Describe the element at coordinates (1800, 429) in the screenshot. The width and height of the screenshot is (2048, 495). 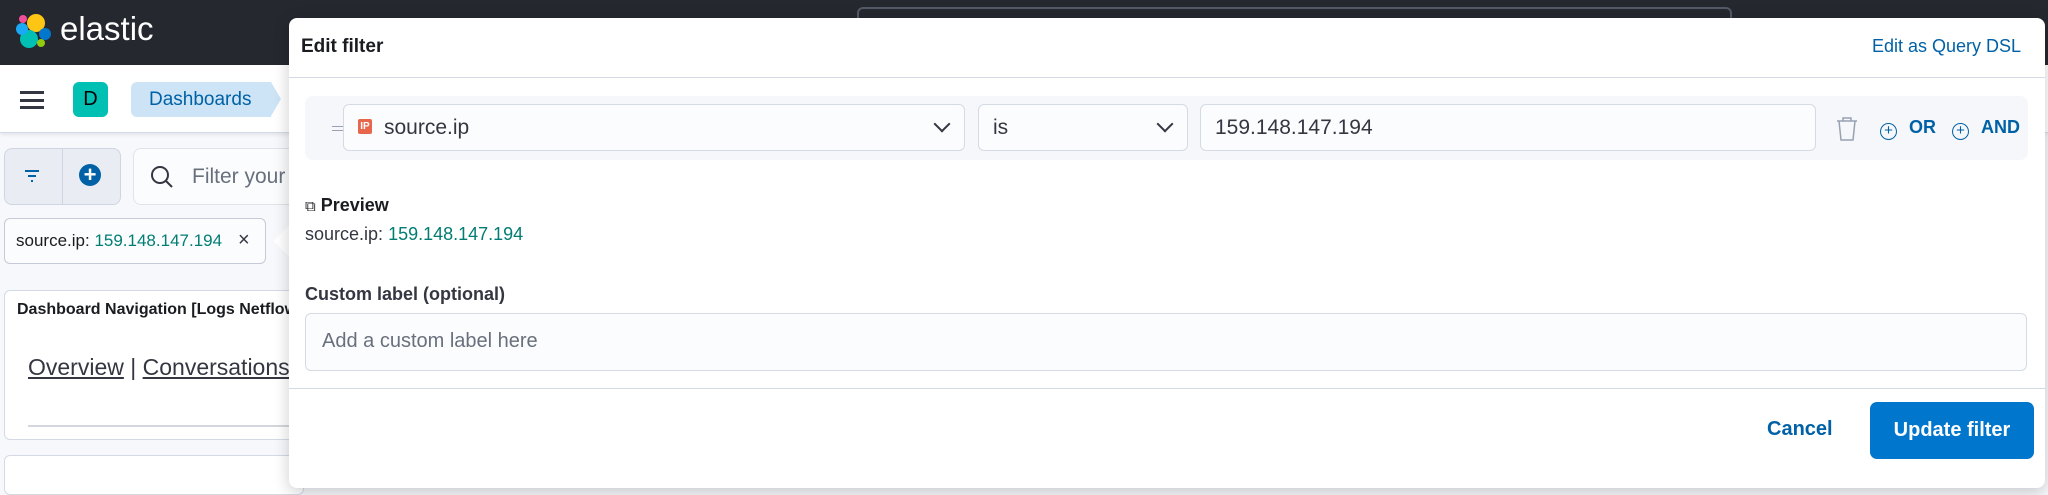
I see `cancel-button: Cancel` at that location.